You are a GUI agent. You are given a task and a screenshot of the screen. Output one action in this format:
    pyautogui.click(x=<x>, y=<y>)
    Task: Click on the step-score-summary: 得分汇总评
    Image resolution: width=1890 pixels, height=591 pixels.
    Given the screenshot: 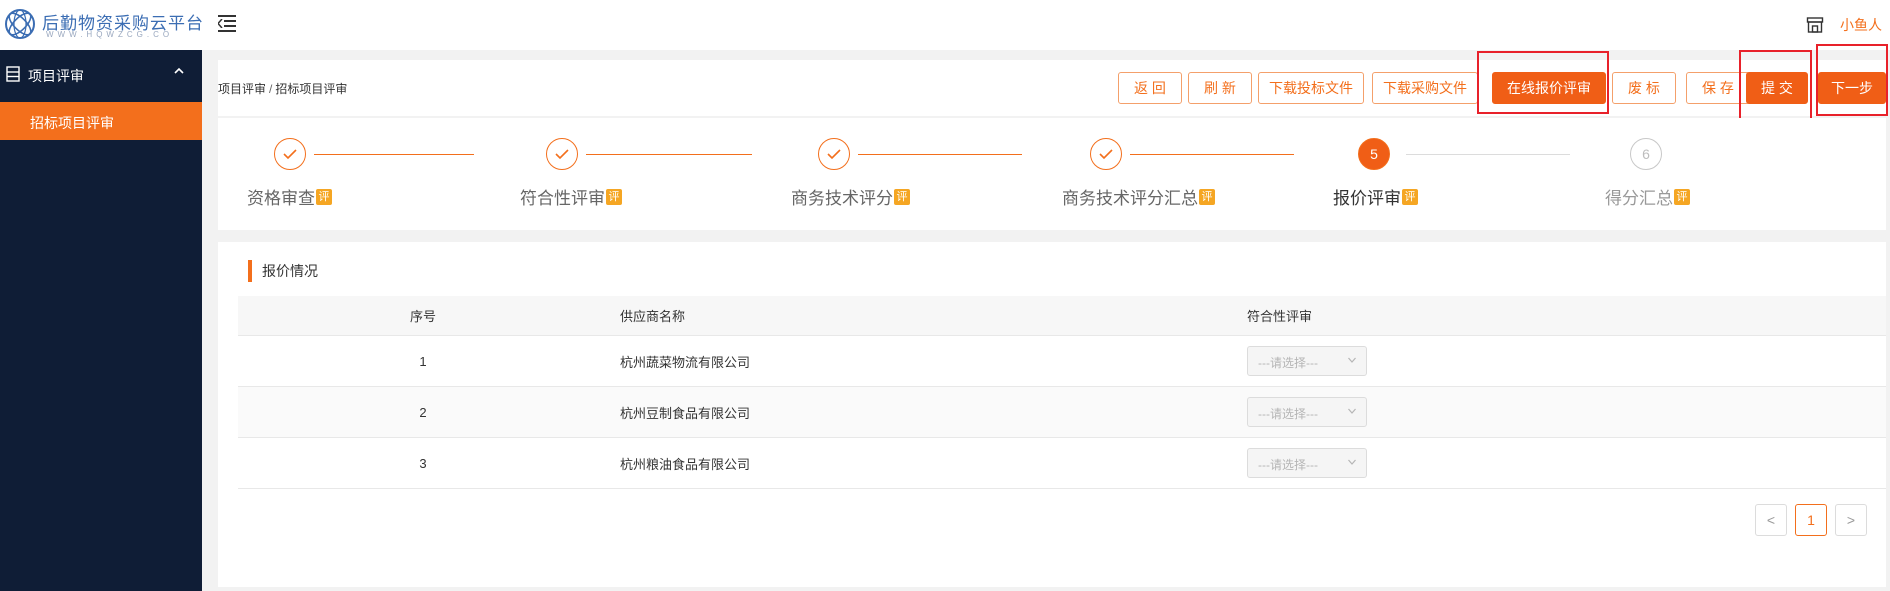 What is the action you would take?
    pyautogui.click(x=1647, y=196)
    